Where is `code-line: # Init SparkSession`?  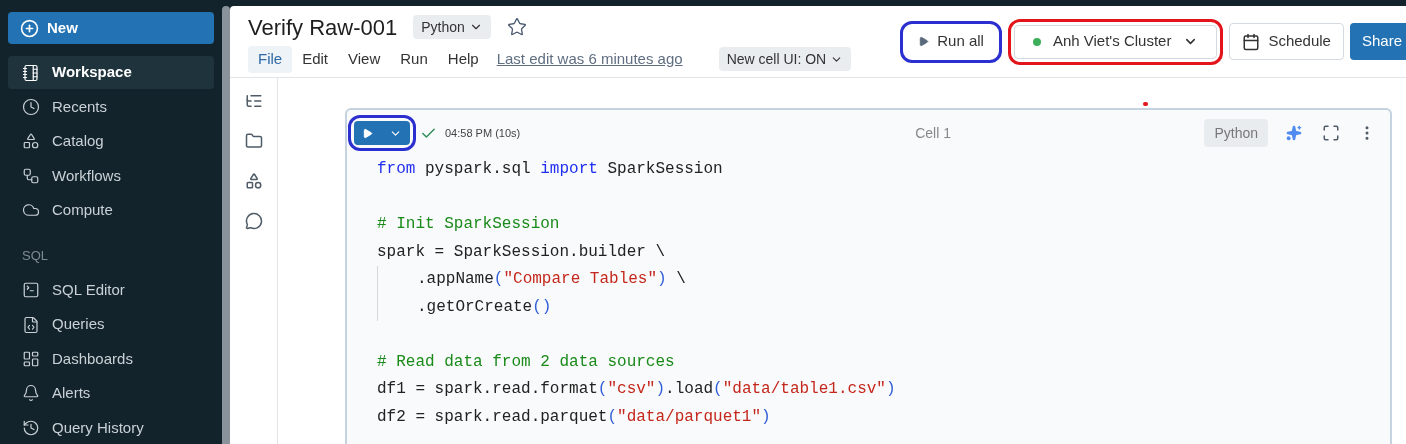 code-line: # Init SparkSession is located at coordinates (468, 224).